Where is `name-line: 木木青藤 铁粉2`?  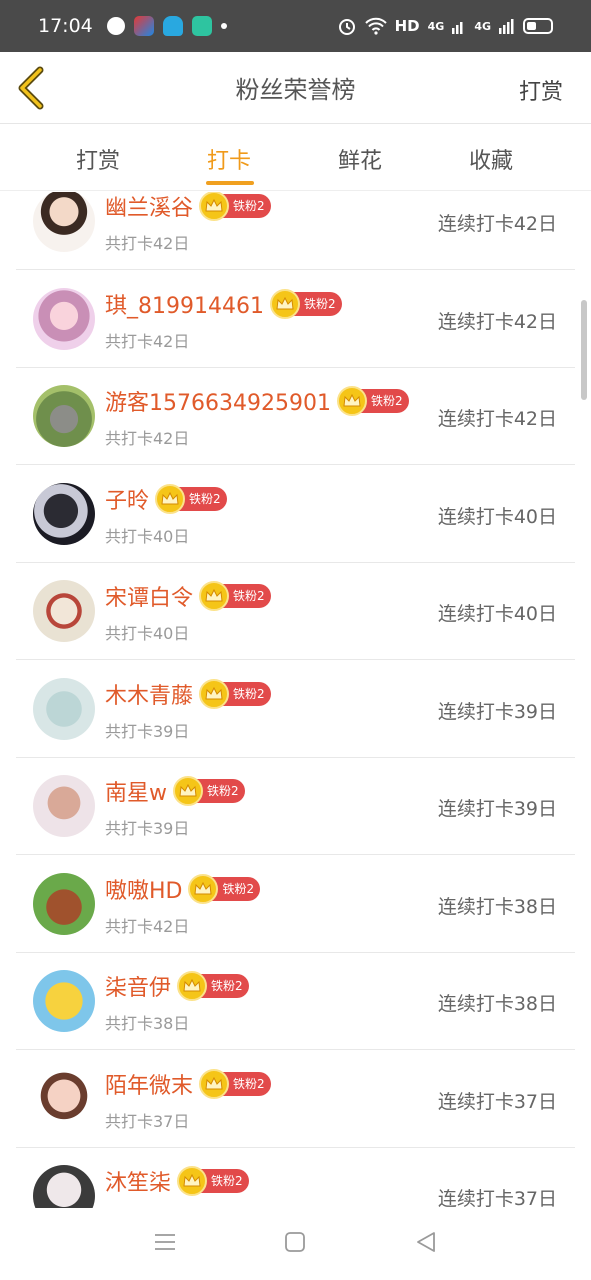
name-line: 木木青藤 铁粉2 is located at coordinates (188, 694).